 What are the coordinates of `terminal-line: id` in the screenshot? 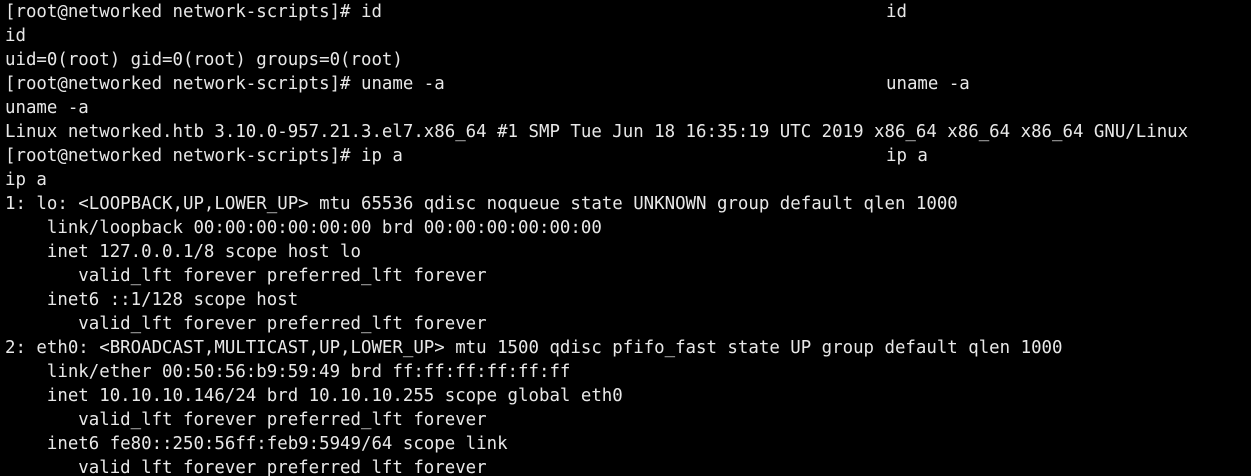 It's located at (625, 36).